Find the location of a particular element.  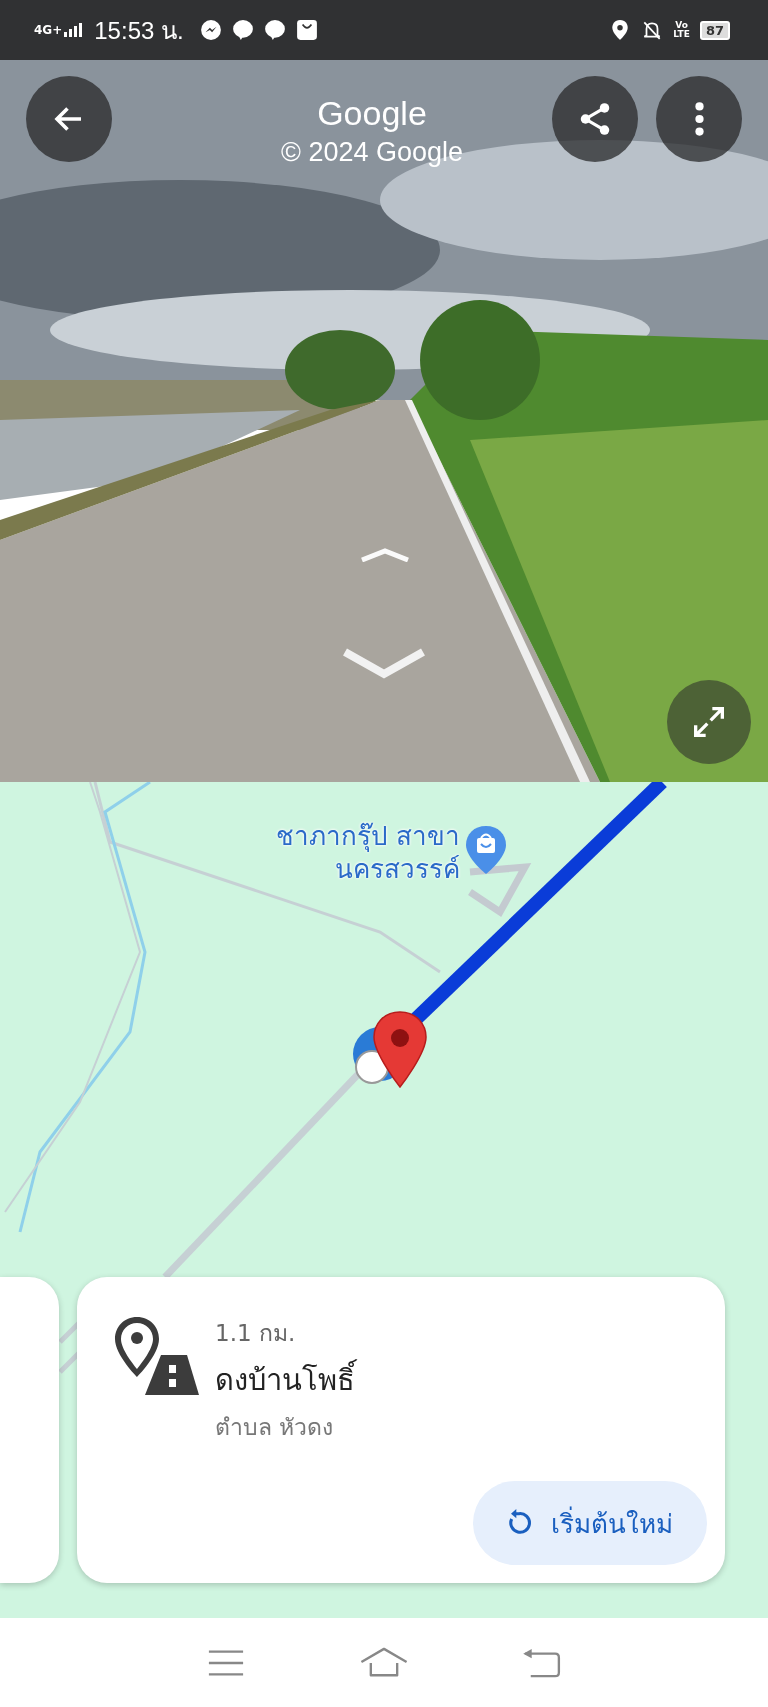

place-label: ชาภากรุ๊ป สาขา นครสวรรค์ is located at coordinates (368, 852).